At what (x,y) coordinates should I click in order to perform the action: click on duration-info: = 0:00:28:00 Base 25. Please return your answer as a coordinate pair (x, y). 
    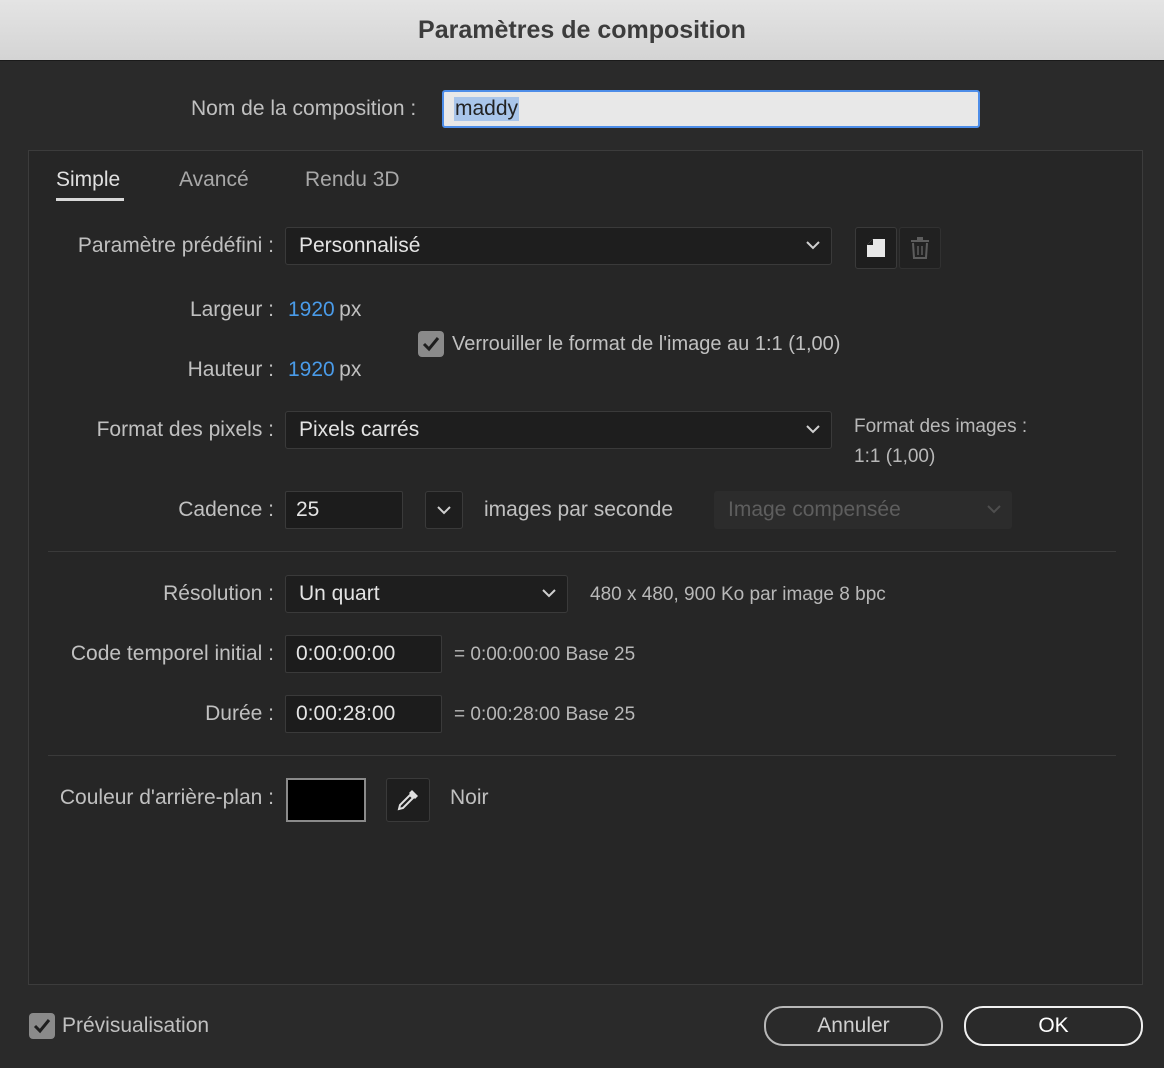
    Looking at the image, I should click on (545, 714).